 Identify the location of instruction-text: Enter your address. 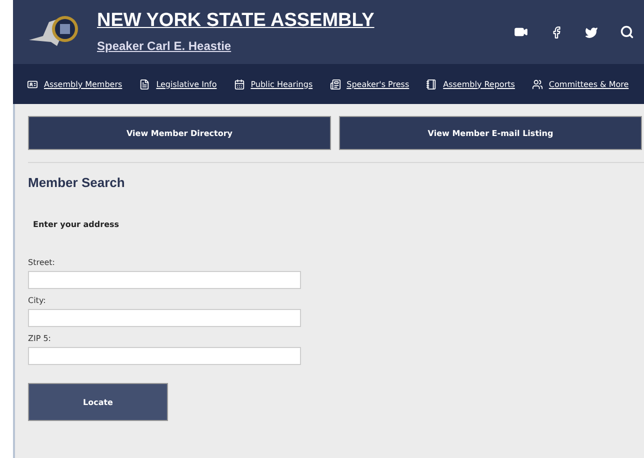
(76, 224).